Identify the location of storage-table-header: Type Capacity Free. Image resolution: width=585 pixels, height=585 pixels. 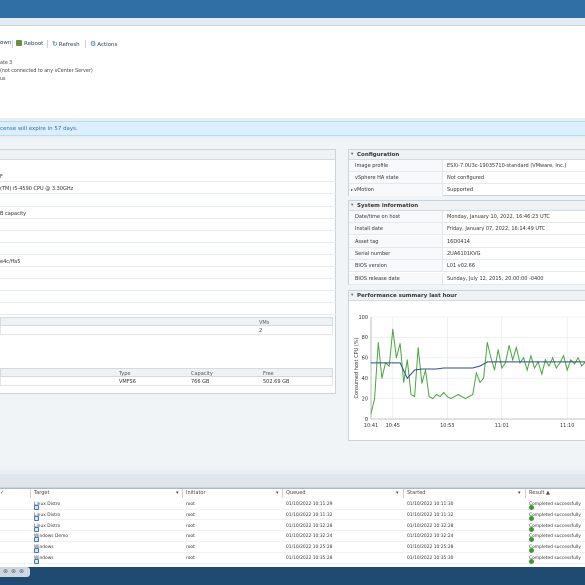
(166, 372).